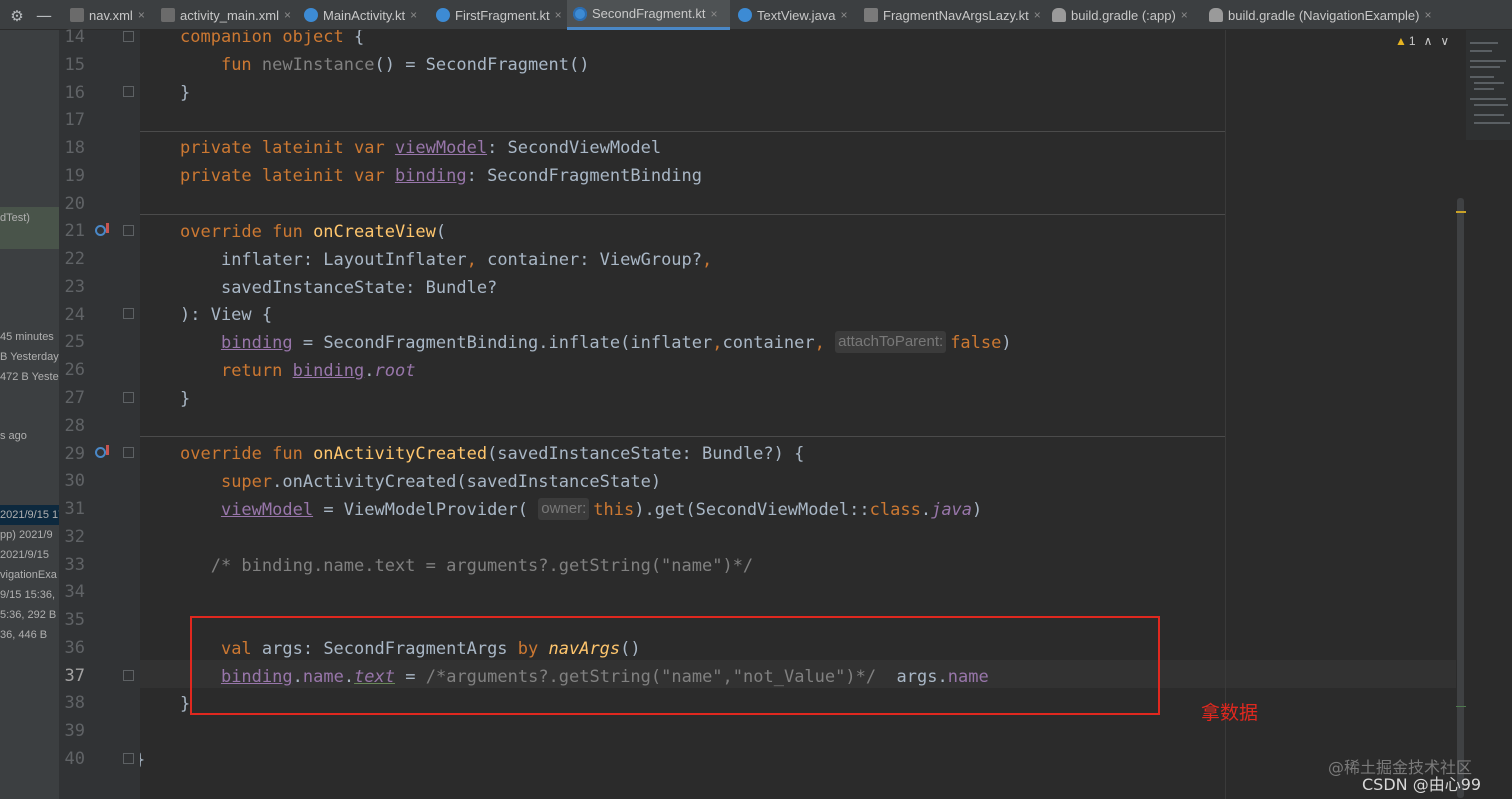  Describe the element at coordinates (1444, 41) in the screenshot. I see `chevron-down-icon: ∨` at that location.